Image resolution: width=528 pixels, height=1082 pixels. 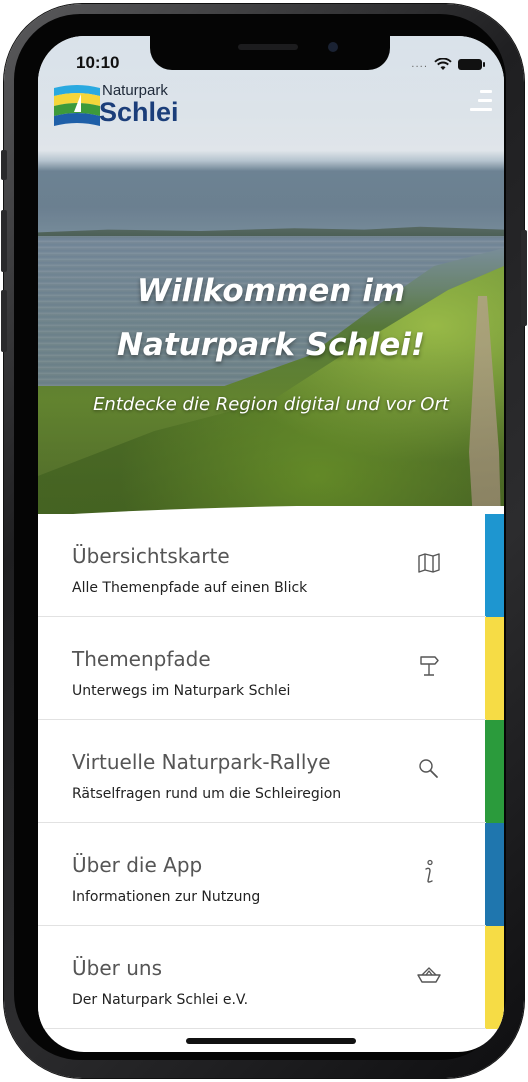 I want to click on speaker, so click(x=268, y=47).